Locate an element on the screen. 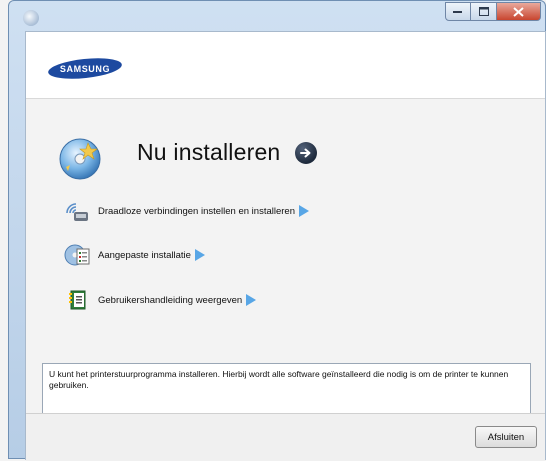  close-icon is located at coordinates (518, 11).